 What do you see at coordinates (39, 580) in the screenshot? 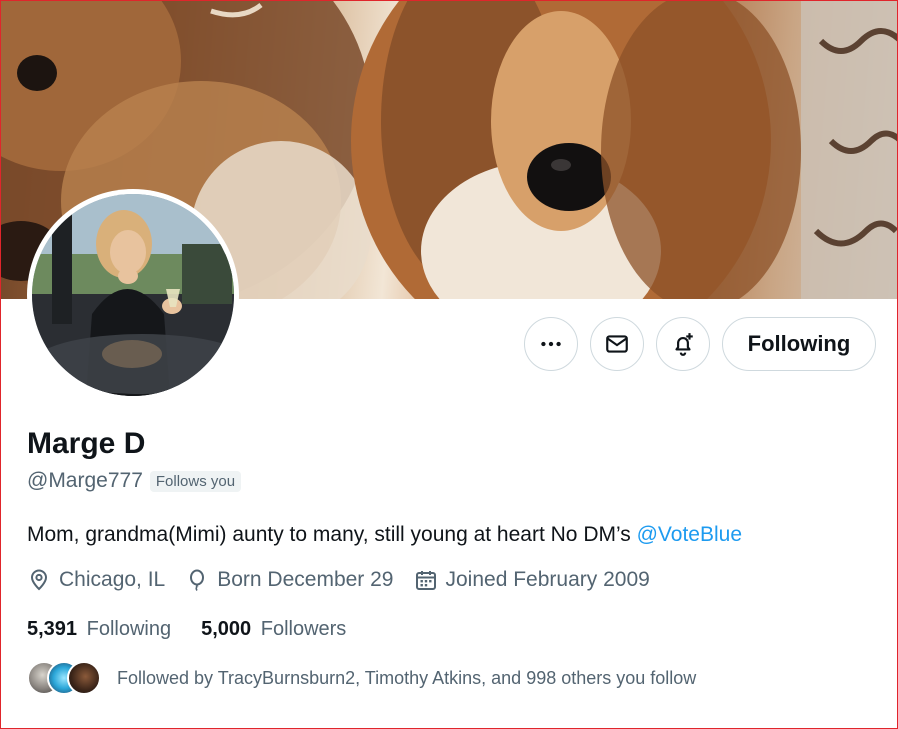
I see `location-pin-icon` at bounding box center [39, 580].